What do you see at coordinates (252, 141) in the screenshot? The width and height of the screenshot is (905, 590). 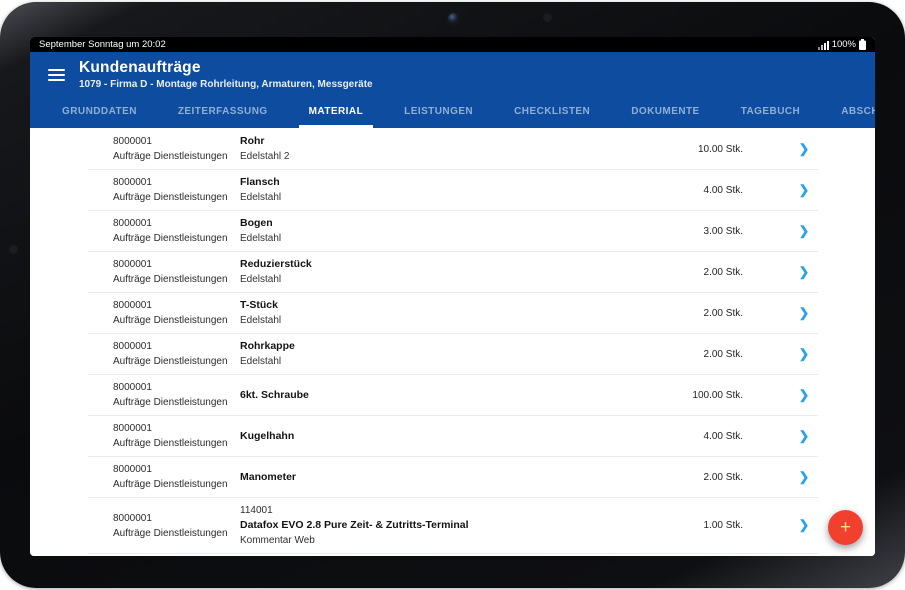 I see `material-name: Rohr` at bounding box center [252, 141].